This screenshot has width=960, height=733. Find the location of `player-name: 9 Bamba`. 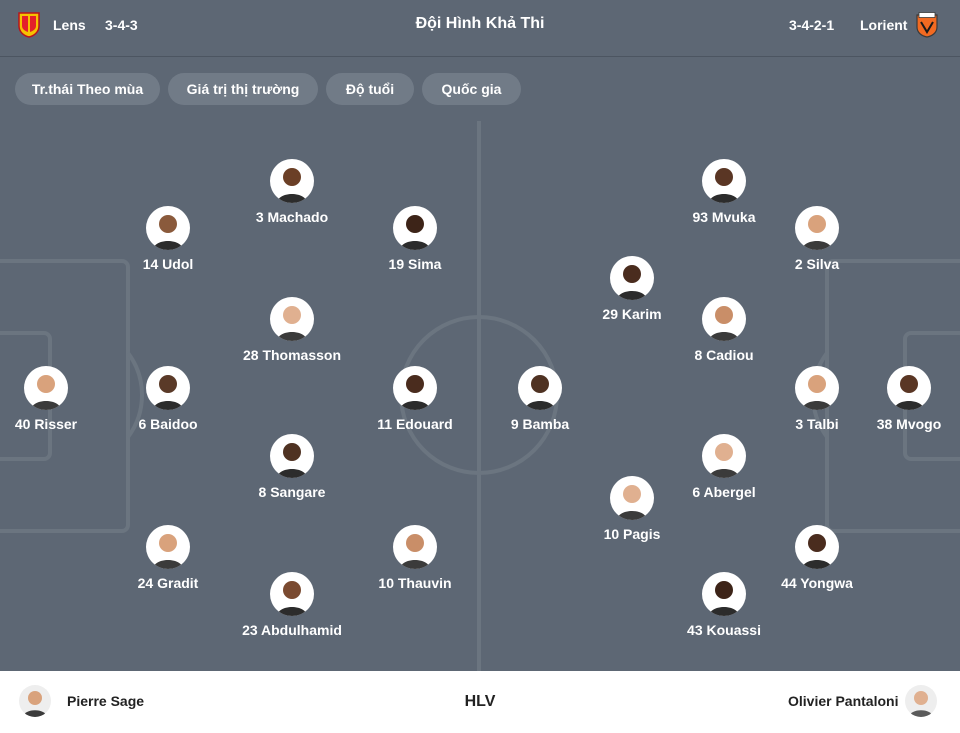

player-name: 9 Bamba is located at coordinates (540, 424).